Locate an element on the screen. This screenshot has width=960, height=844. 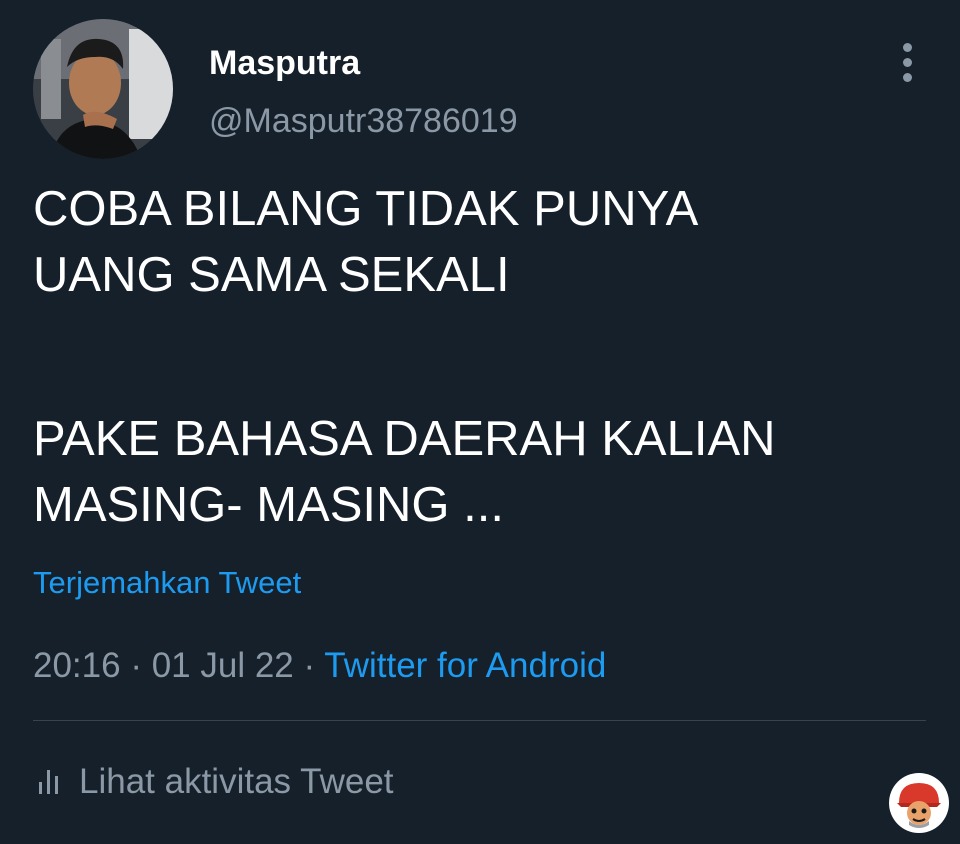
tweet-date: 01 Jul 22 is located at coordinates (223, 665).